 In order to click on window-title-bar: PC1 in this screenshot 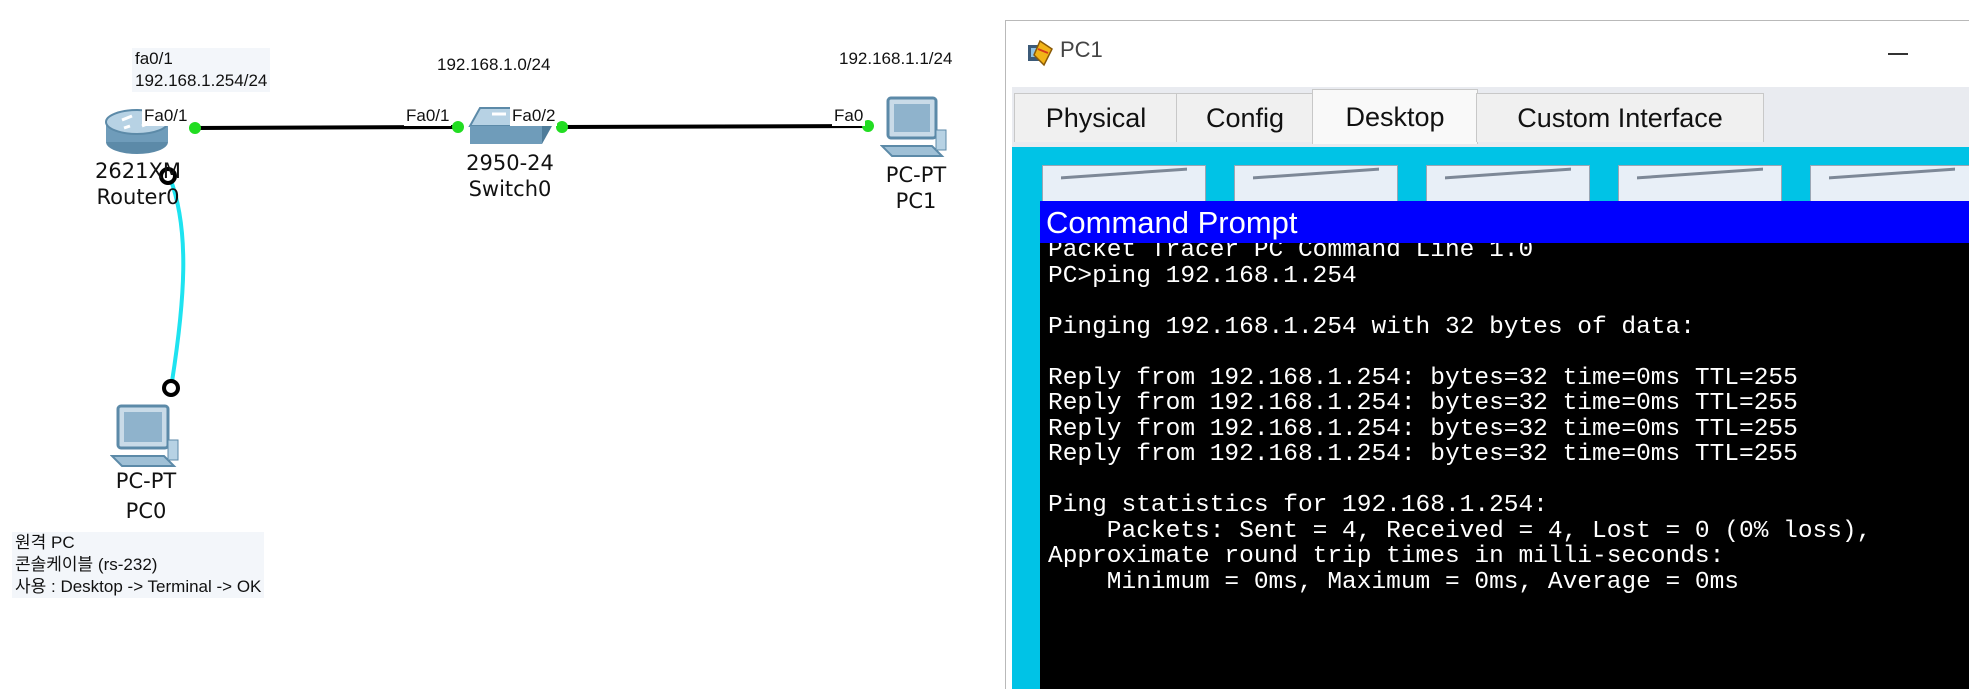, I will do `click(1487, 51)`.